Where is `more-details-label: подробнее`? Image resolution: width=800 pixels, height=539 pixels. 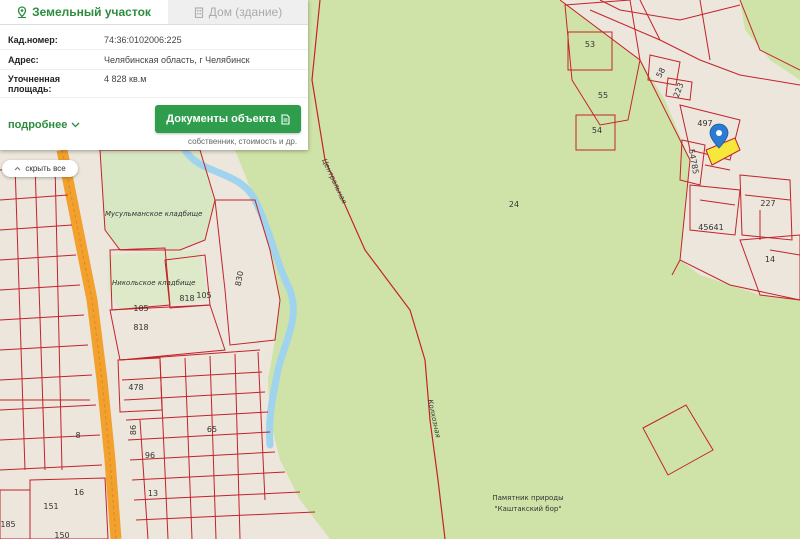
more-details-label: подробнее is located at coordinates (38, 125).